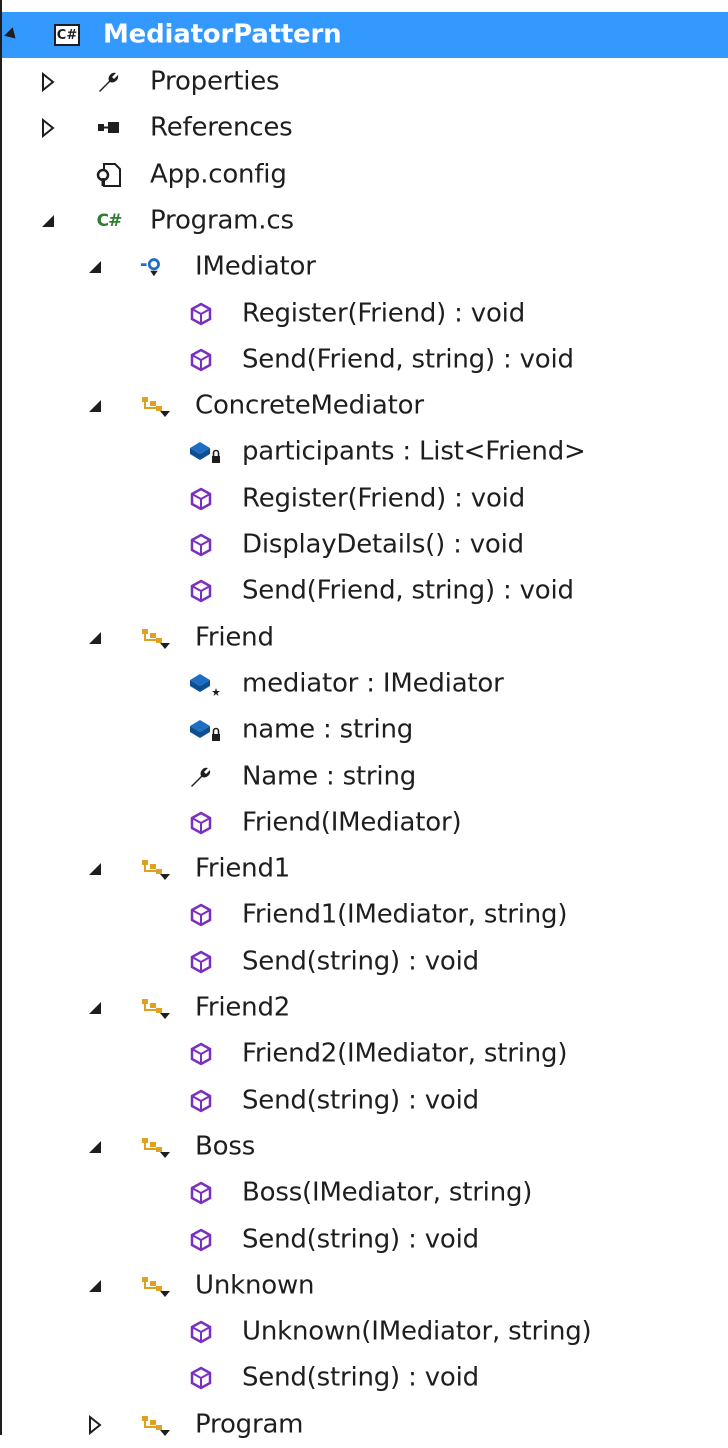 This screenshot has height=1448, width=728. I want to click on tree-row: Friend1(IMediator, string), so click(365, 915).